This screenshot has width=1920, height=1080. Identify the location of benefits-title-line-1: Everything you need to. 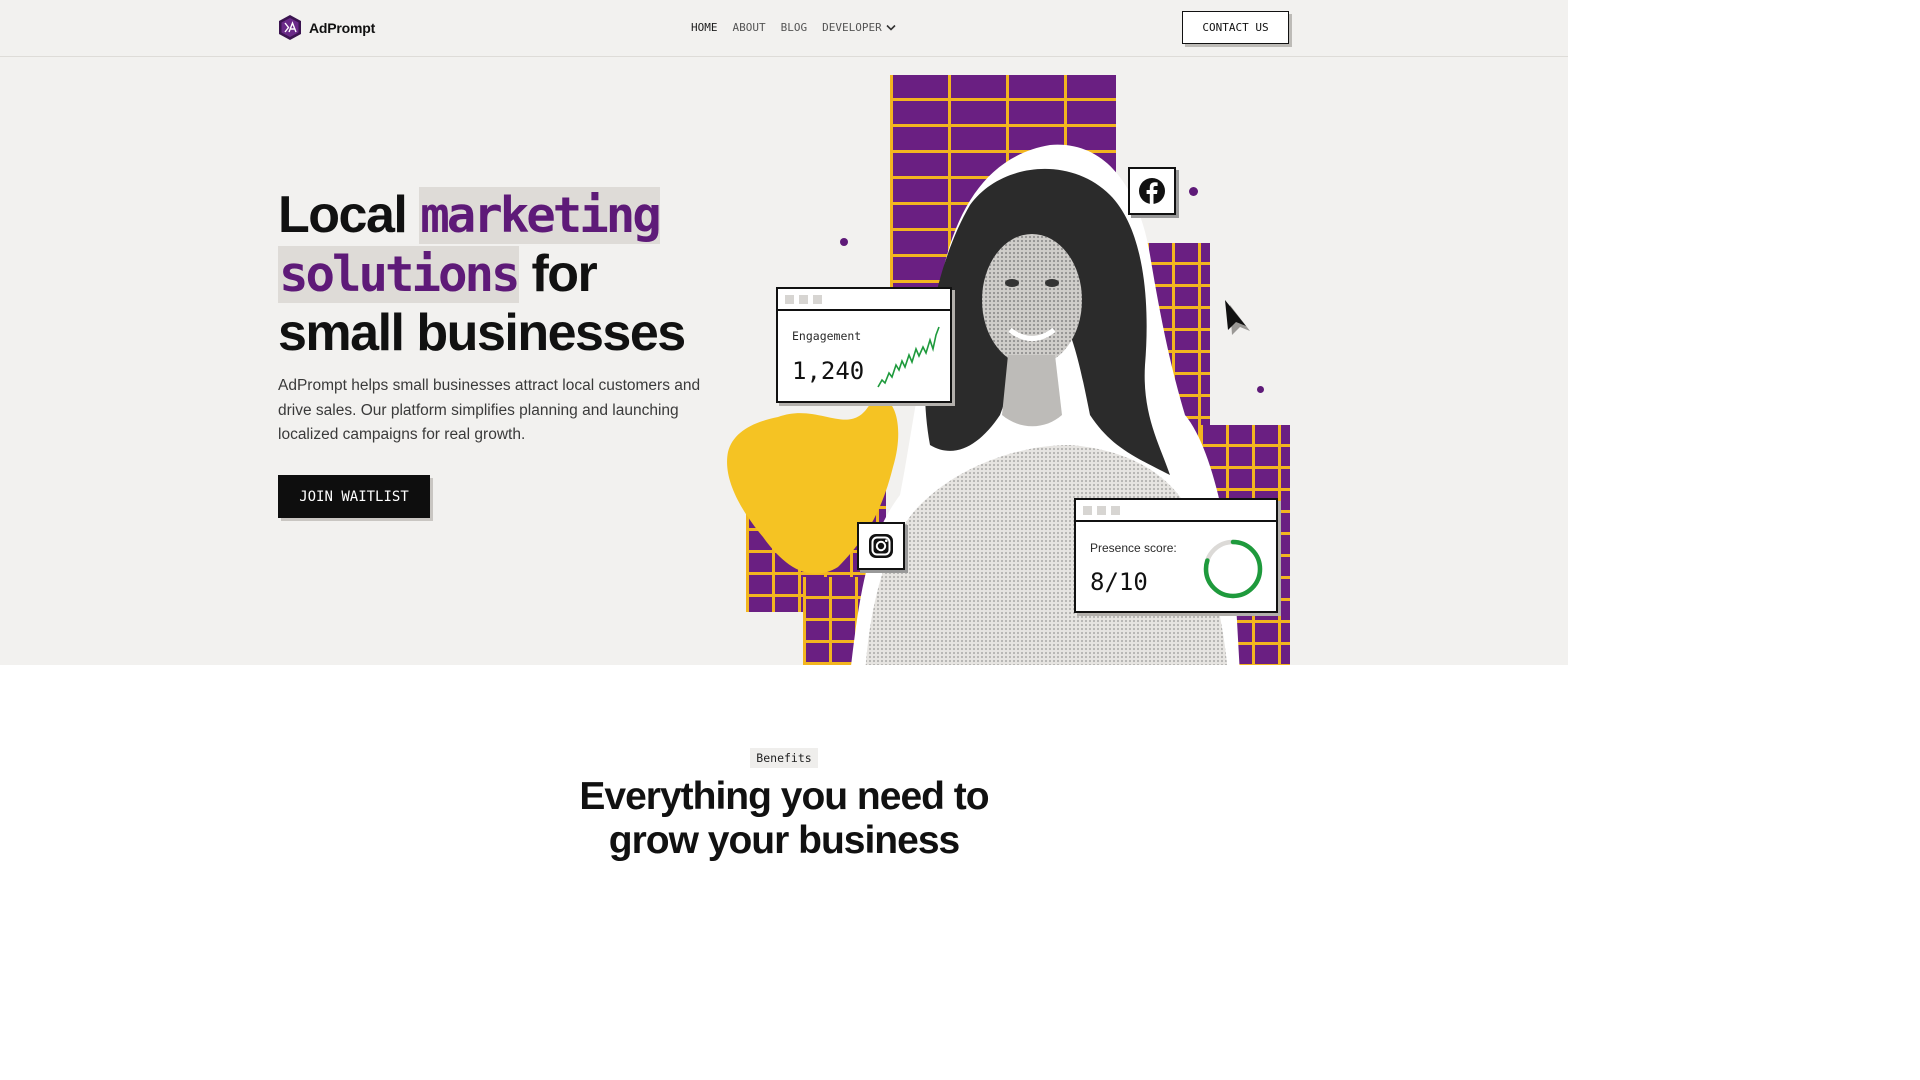
(784, 796).